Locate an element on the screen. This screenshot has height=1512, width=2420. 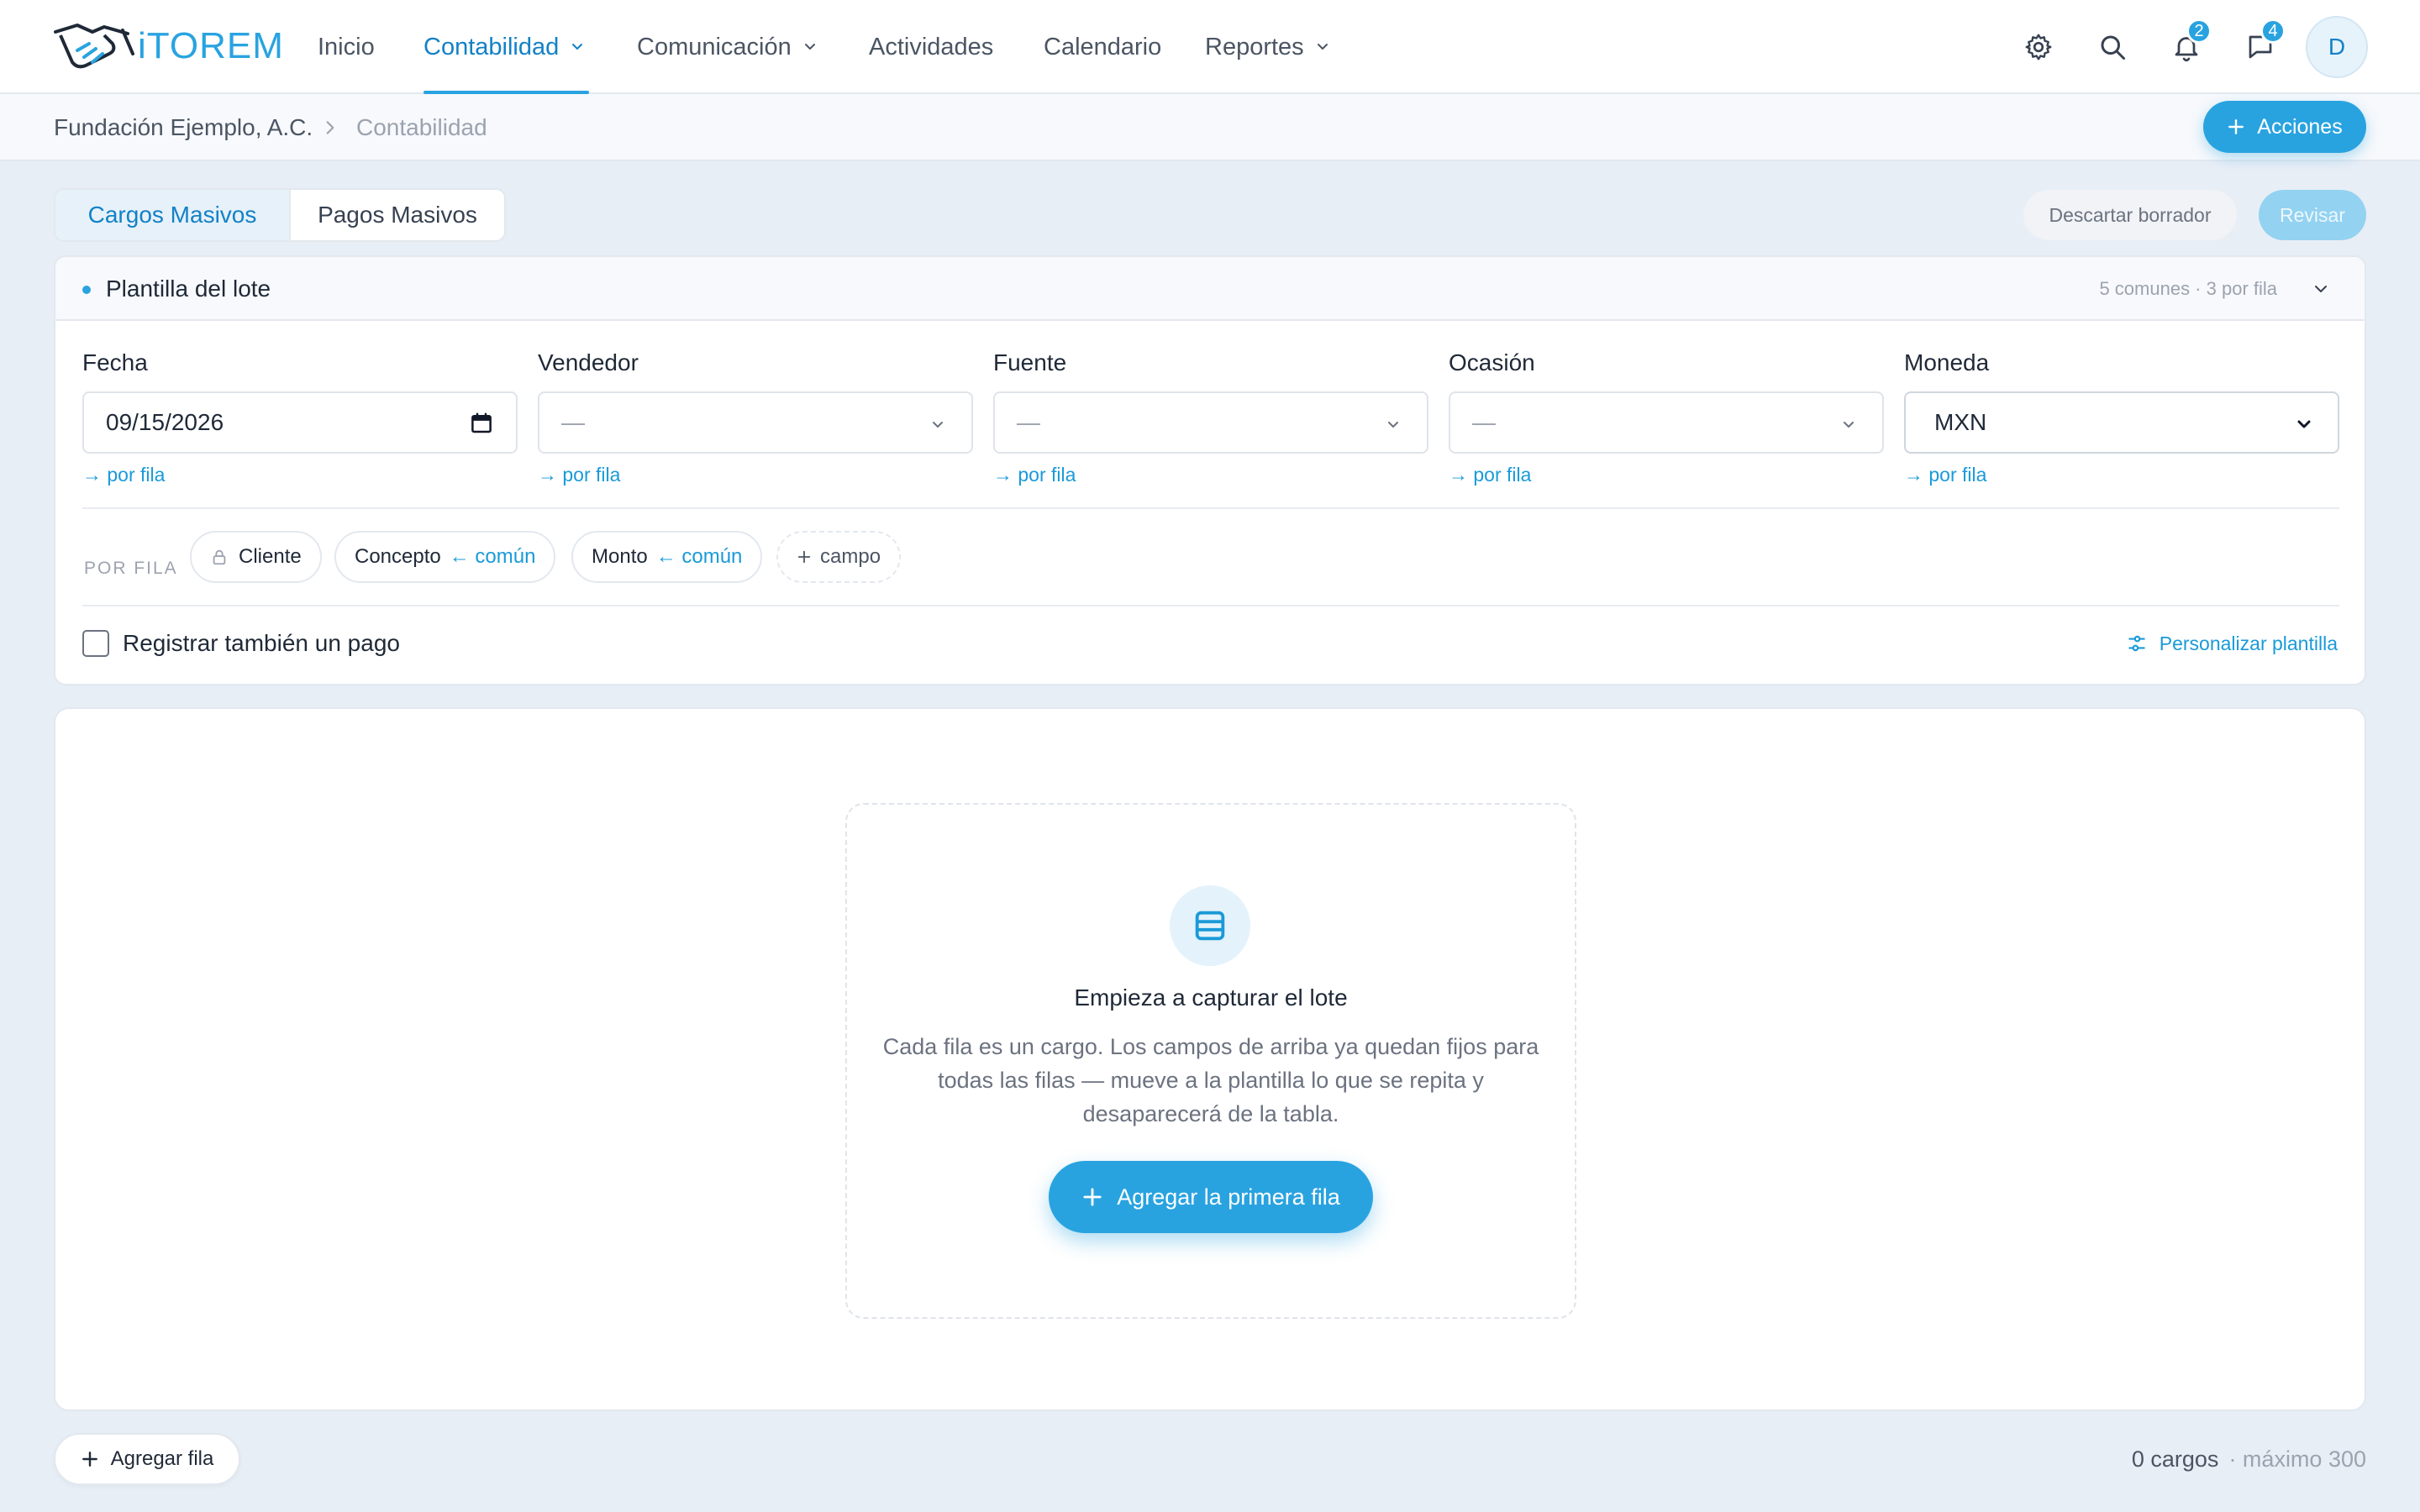
ocasion-per-row-link: → por fila is located at coordinates (1666, 474).